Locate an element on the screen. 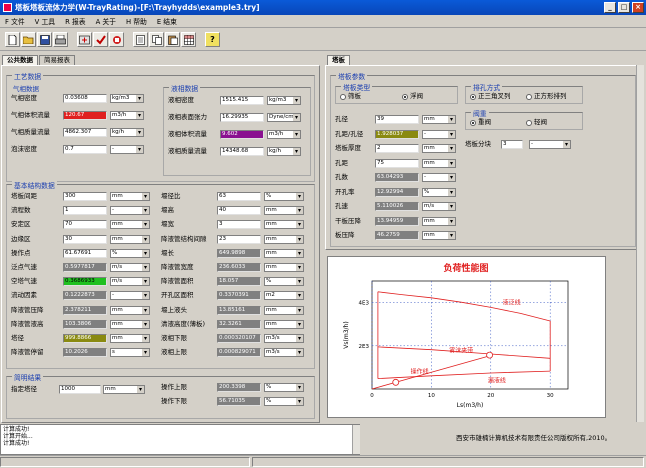  tab-common-data: 公共数据 is located at coordinates (20, 60).